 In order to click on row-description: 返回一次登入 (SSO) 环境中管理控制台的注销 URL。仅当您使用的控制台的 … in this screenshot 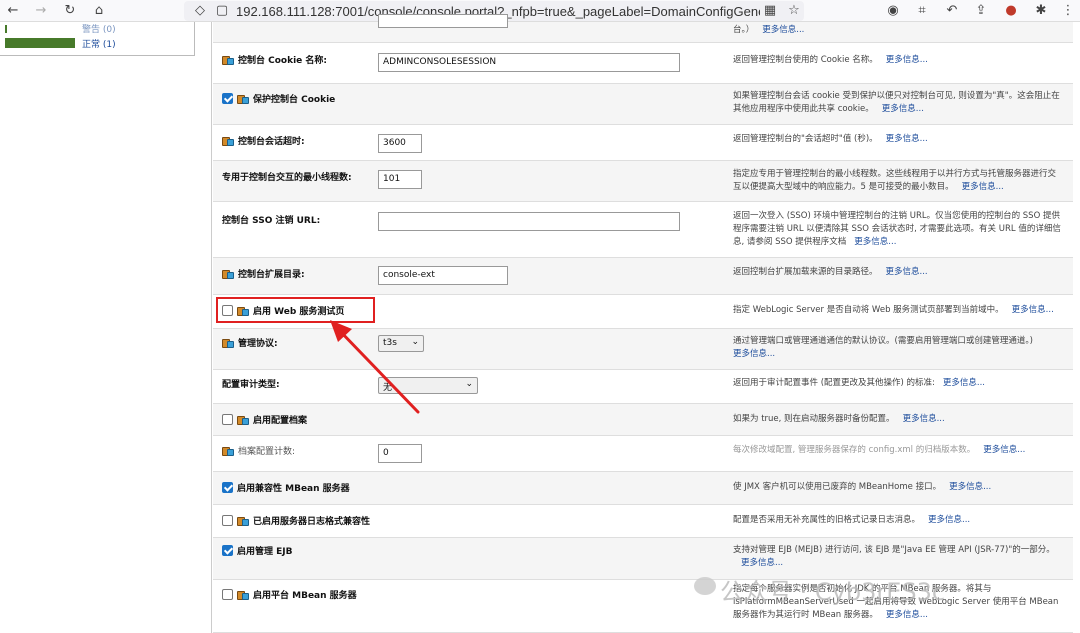, I will do `click(898, 229)`.